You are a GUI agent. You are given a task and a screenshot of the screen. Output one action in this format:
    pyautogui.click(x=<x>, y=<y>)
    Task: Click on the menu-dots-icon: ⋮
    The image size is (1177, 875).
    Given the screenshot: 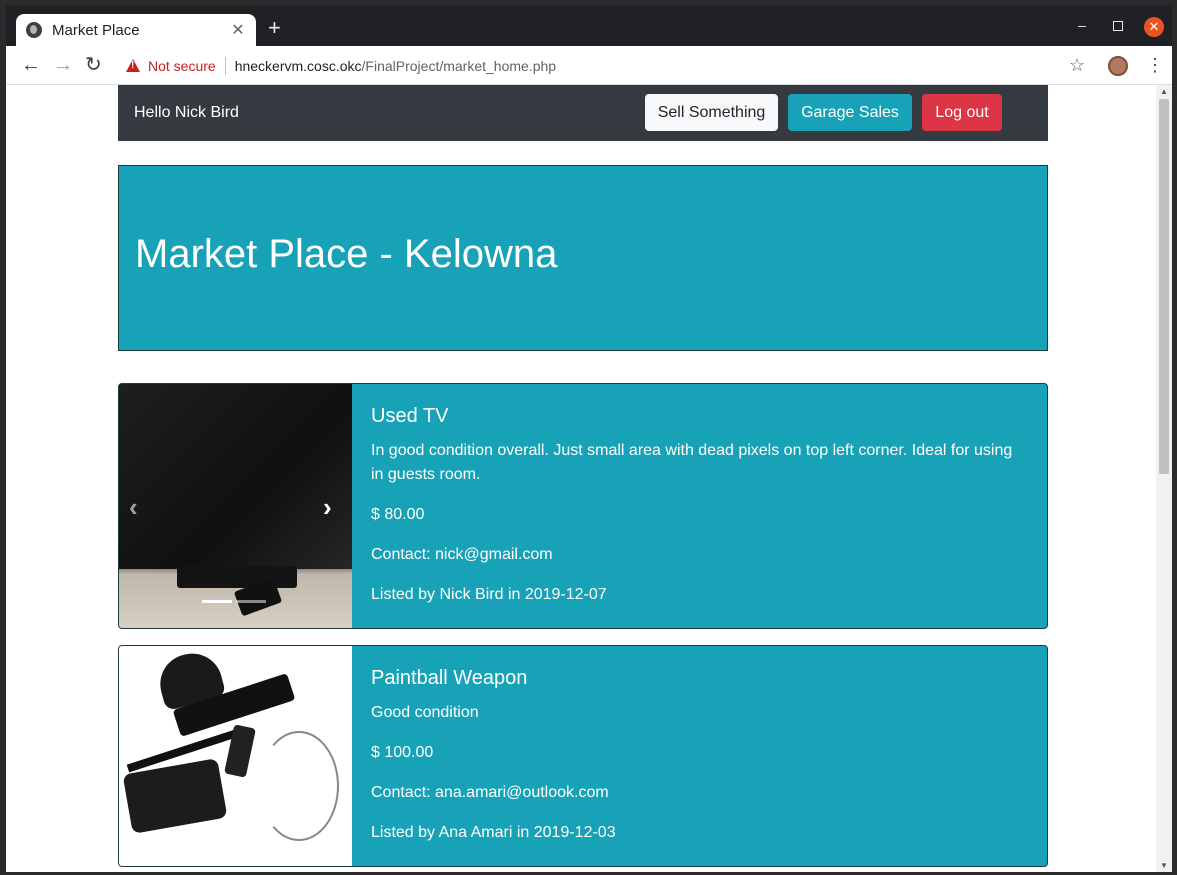 What is the action you would take?
    pyautogui.click(x=1155, y=65)
    